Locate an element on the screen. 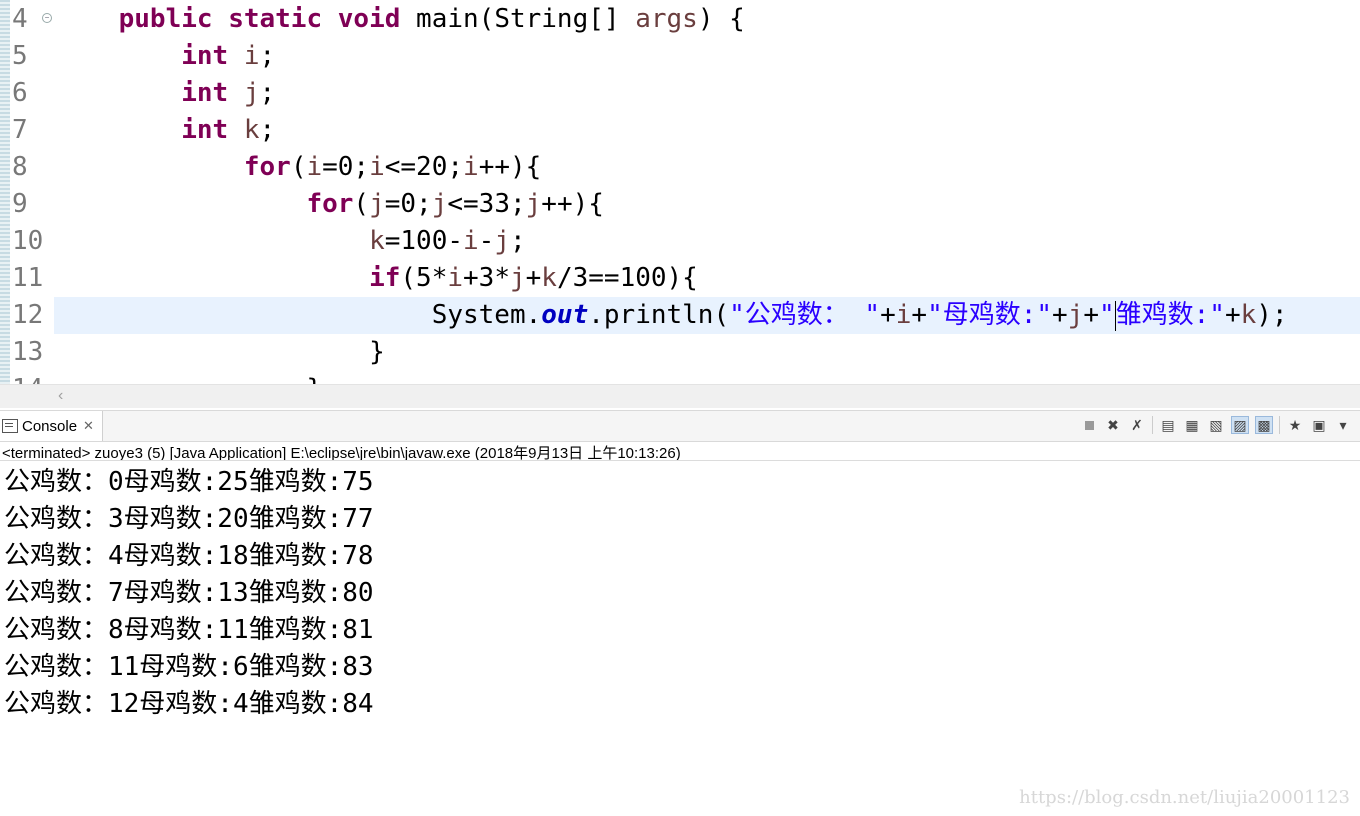 The height and width of the screenshot is (816, 1360). code-token: =0; is located at coordinates (346, 167).